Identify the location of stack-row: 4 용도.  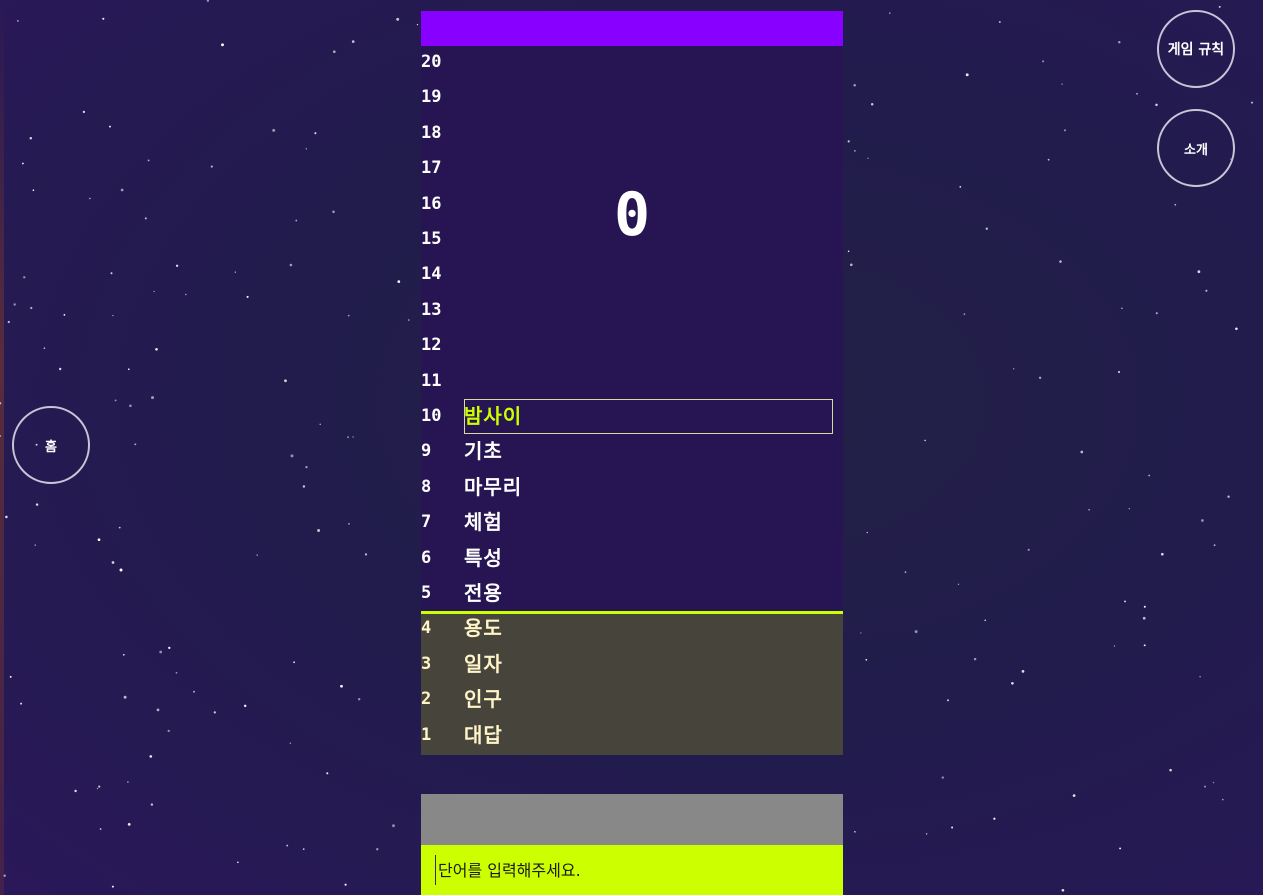
(632, 629).